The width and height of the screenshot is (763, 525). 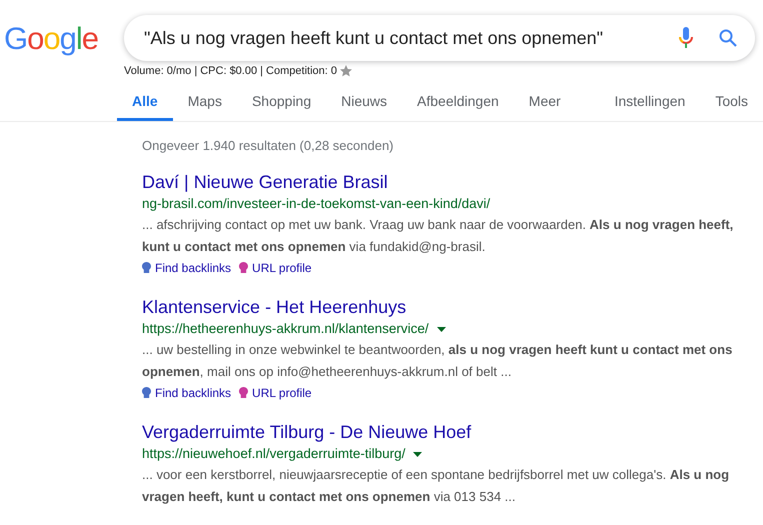 What do you see at coordinates (649, 98) in the screenshot?
I see `tab: Instellingen` at bounding box center [649, 98].